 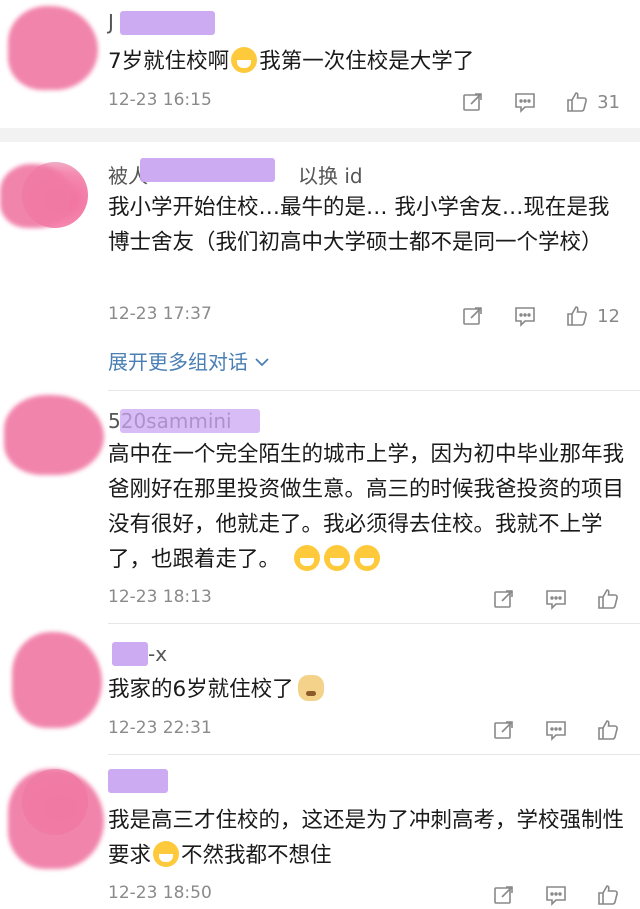 I want to click on action-bar: 31, so click(x=526, y=102).